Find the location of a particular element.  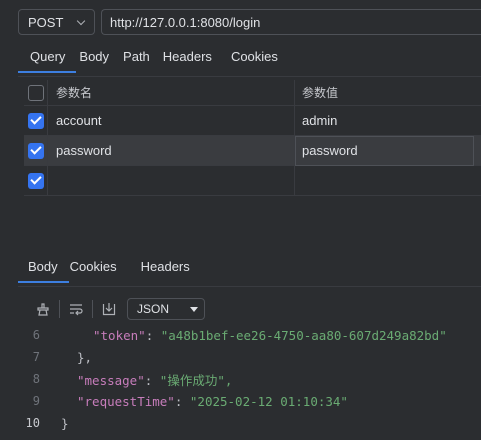

request-tabs: Query Body Path Headers Cookies is located at coordinates (148, 56).